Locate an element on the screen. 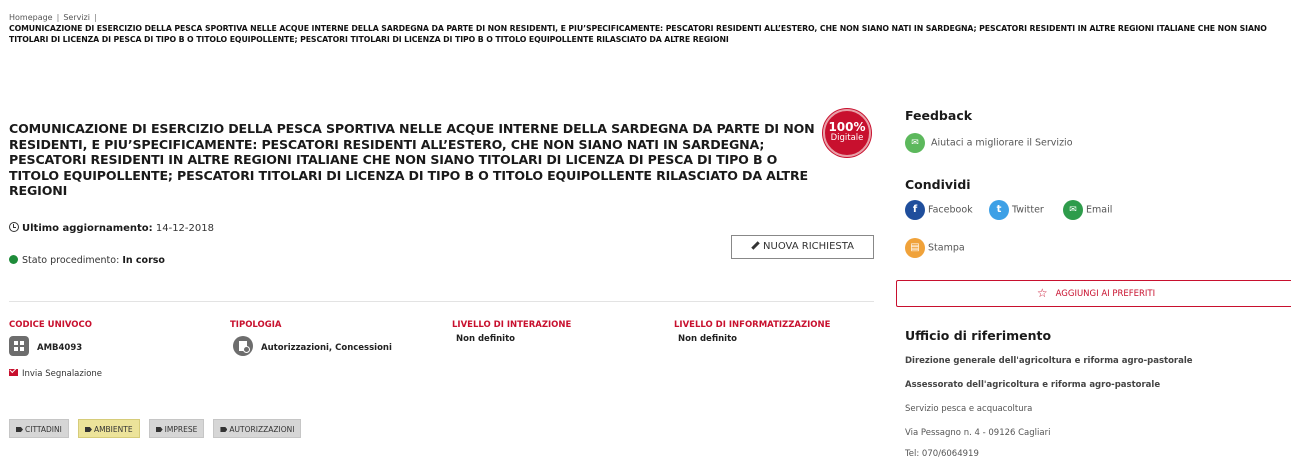 This screenshot has height=459, width=1291. info-column-code: CODICE UNIVOCO AMB4093 is located at coordinates (50, 338).